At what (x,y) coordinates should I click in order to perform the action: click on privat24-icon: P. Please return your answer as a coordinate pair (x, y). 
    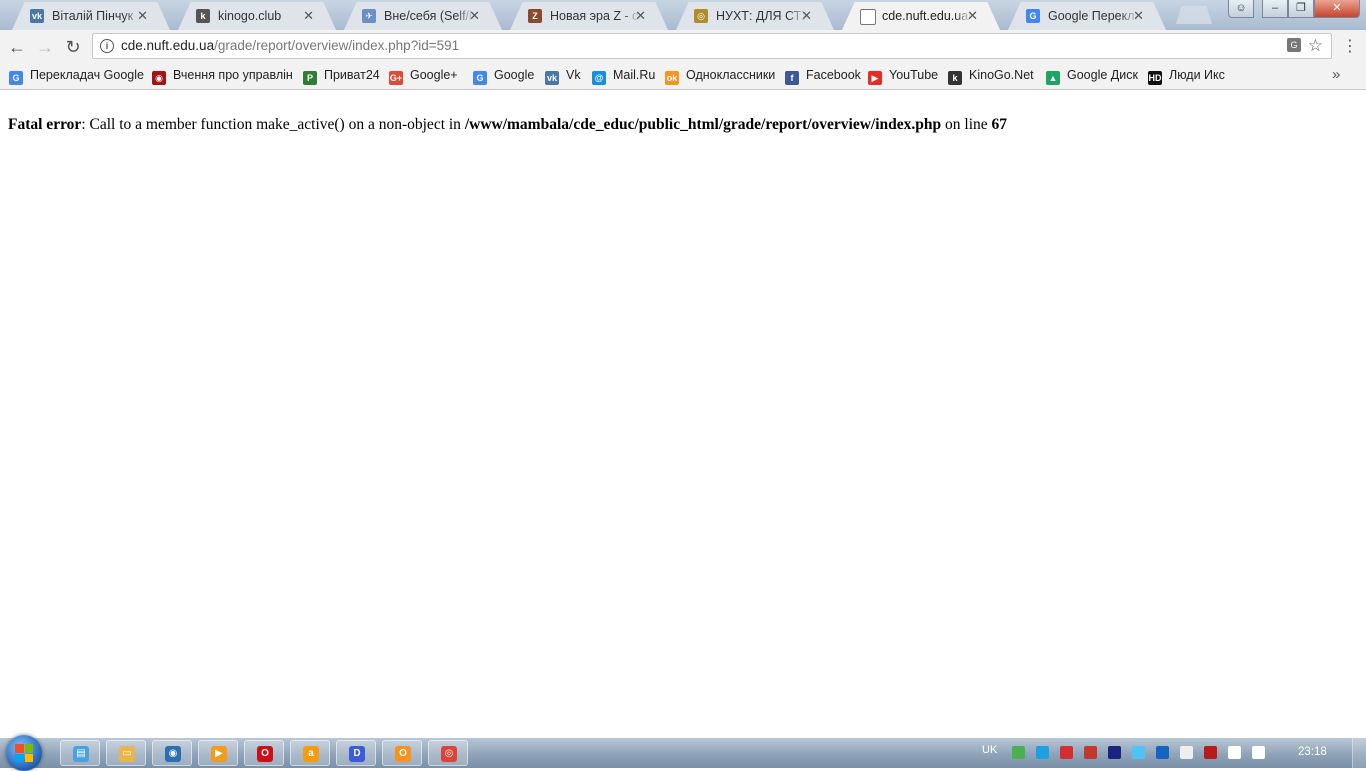
    Looking at the image, I should click on (310, 78).